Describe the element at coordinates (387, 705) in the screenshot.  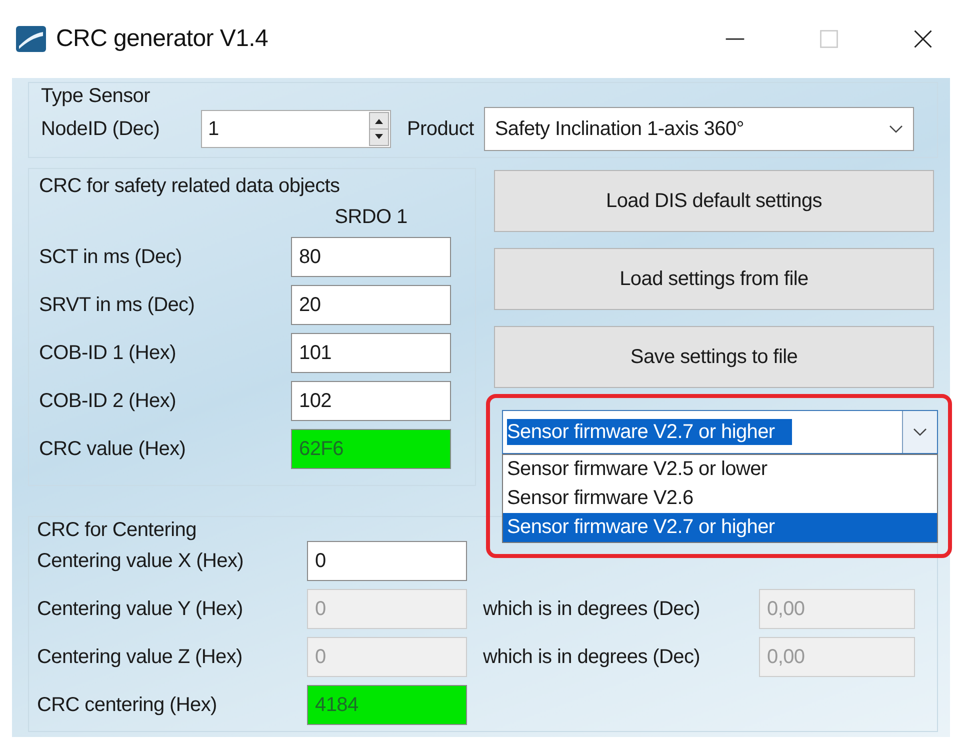
I see `crc-result-field: 4184` at that location.